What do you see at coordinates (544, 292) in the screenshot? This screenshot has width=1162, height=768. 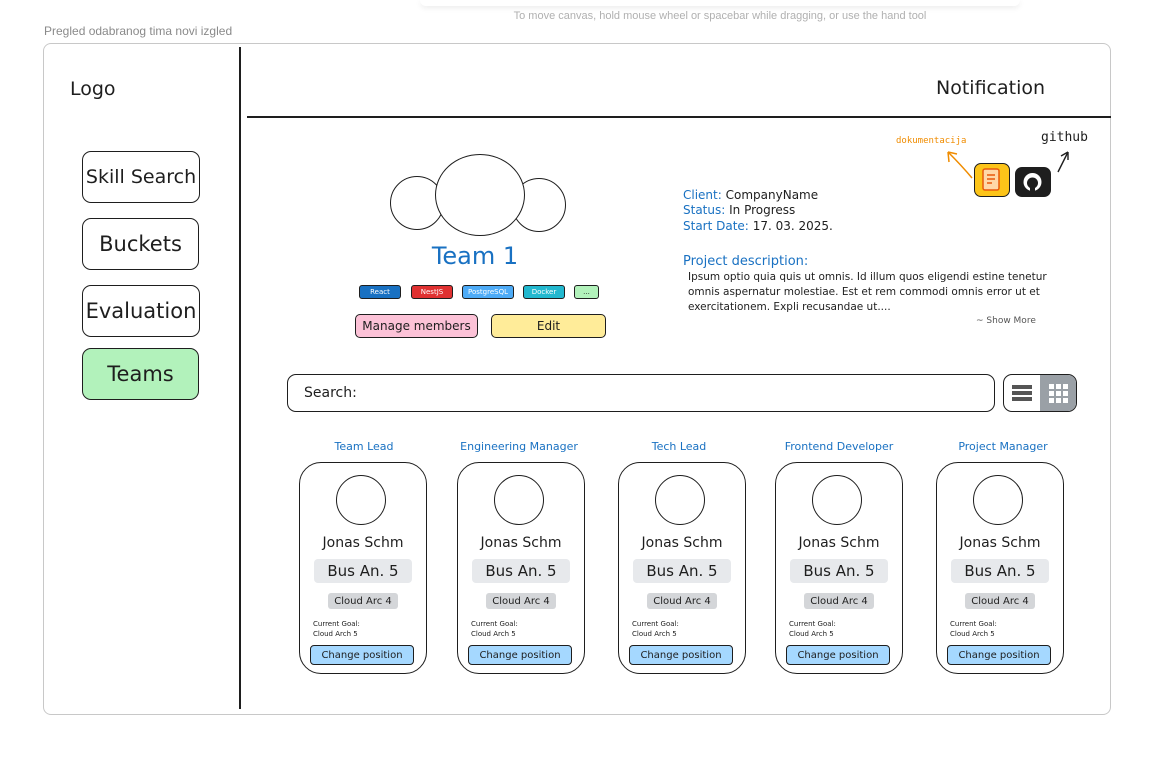 I see `tag-docker: Docker` at bounding box center [544, 292].